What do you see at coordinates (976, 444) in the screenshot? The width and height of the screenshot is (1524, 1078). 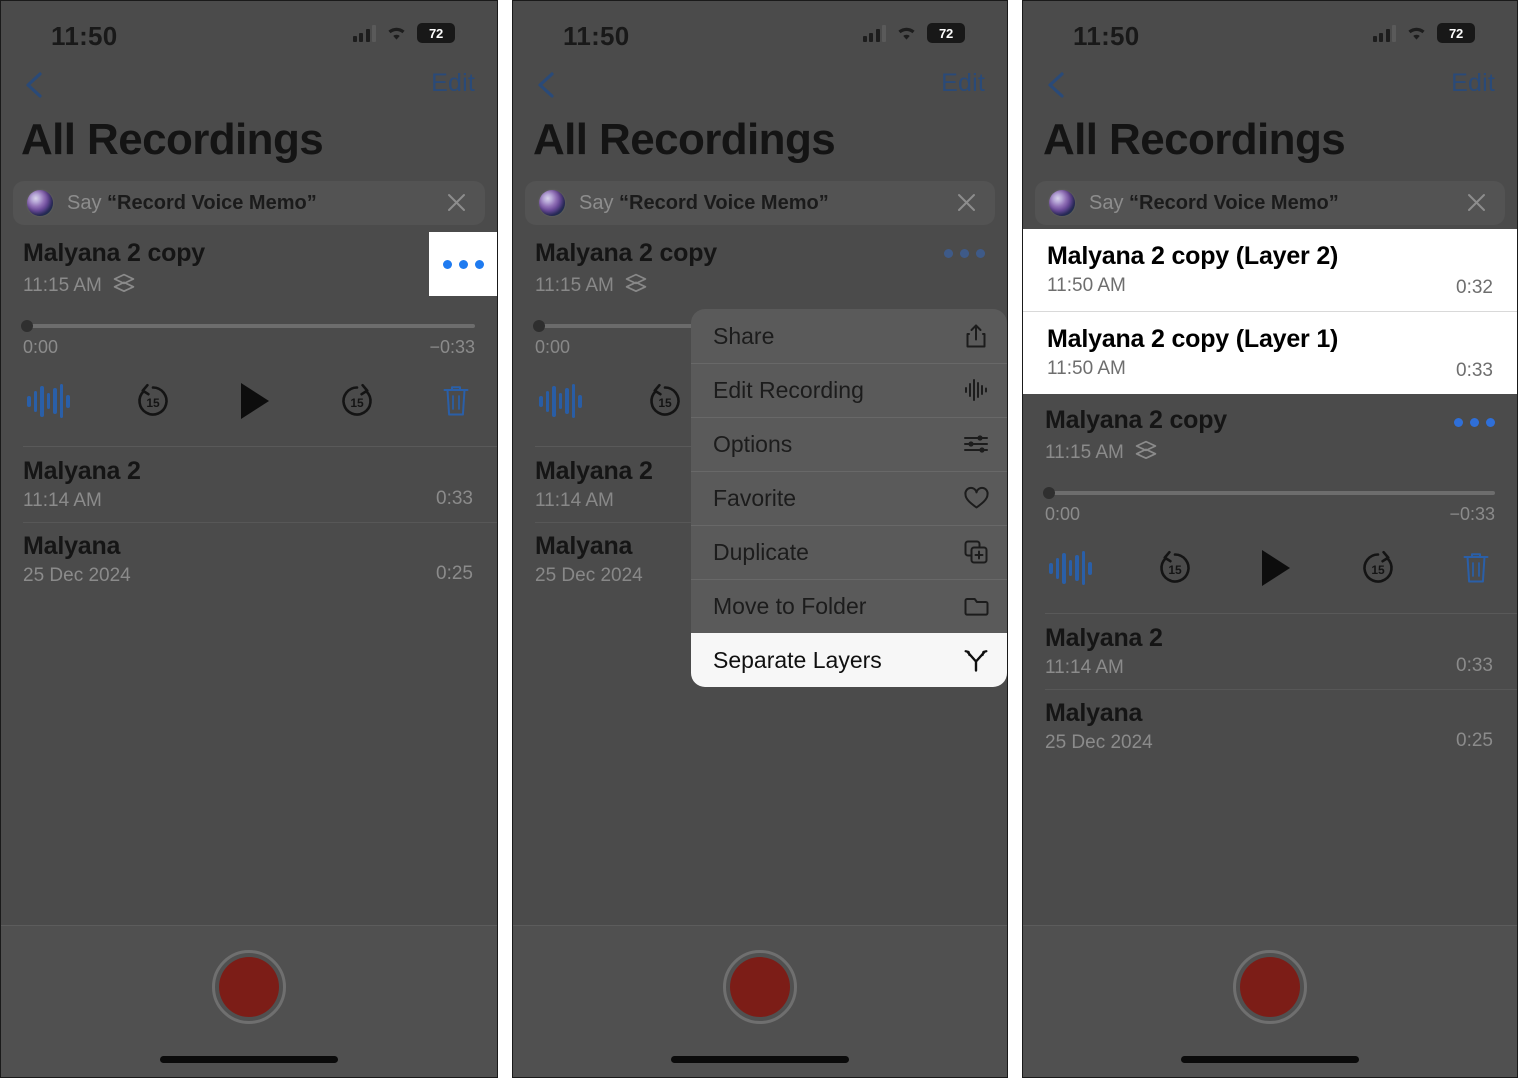 I see `sliders-icon` at bounding box center [976, 444].